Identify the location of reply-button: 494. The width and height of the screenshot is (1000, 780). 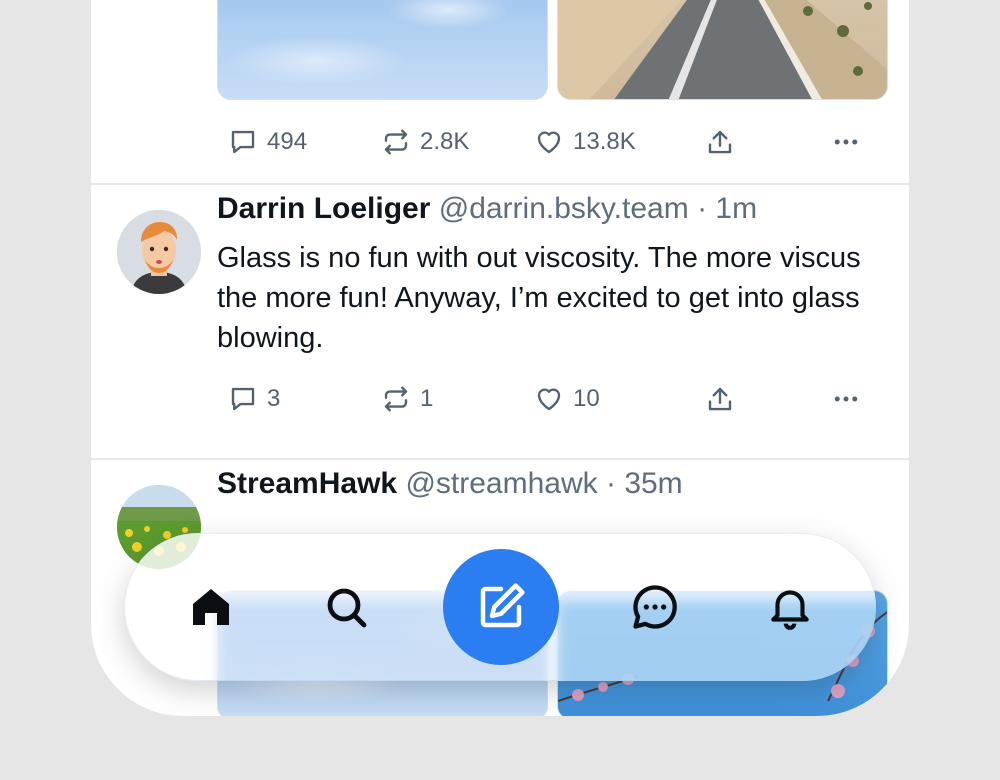
(267, 142).